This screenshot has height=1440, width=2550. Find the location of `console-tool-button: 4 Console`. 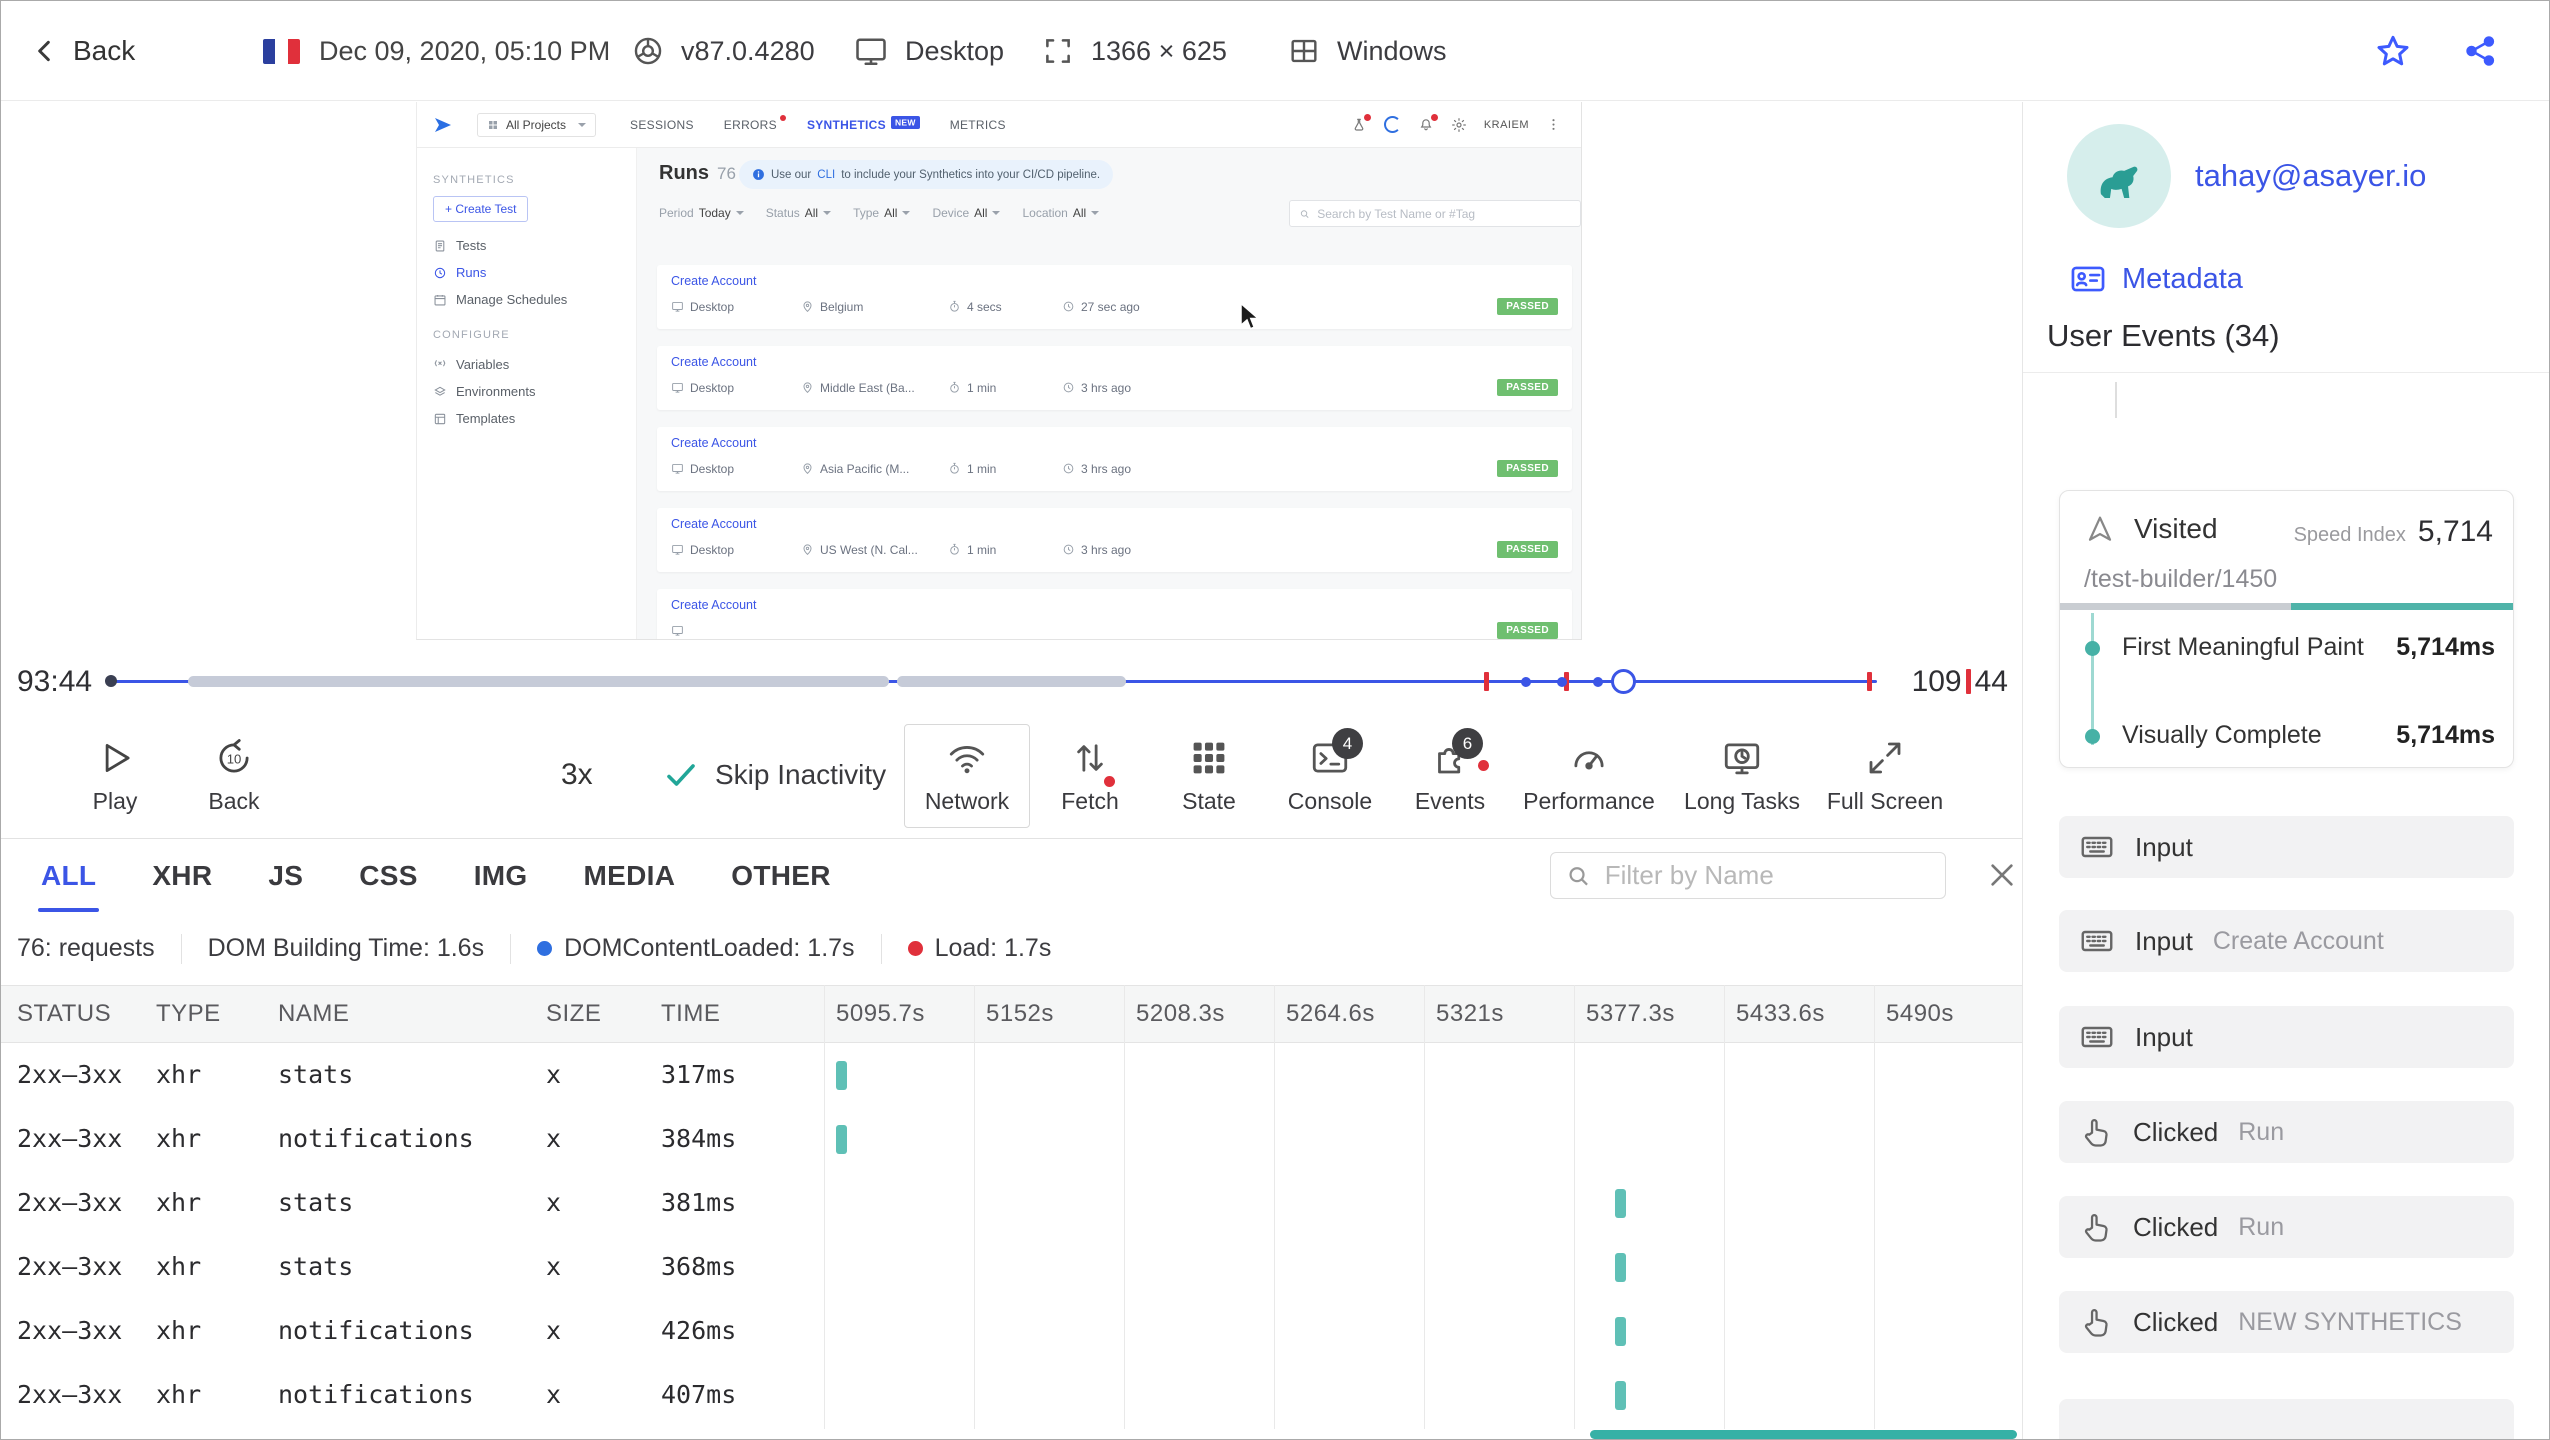

console-tool-button: 4 Console is located at coordinates (1330, 776).